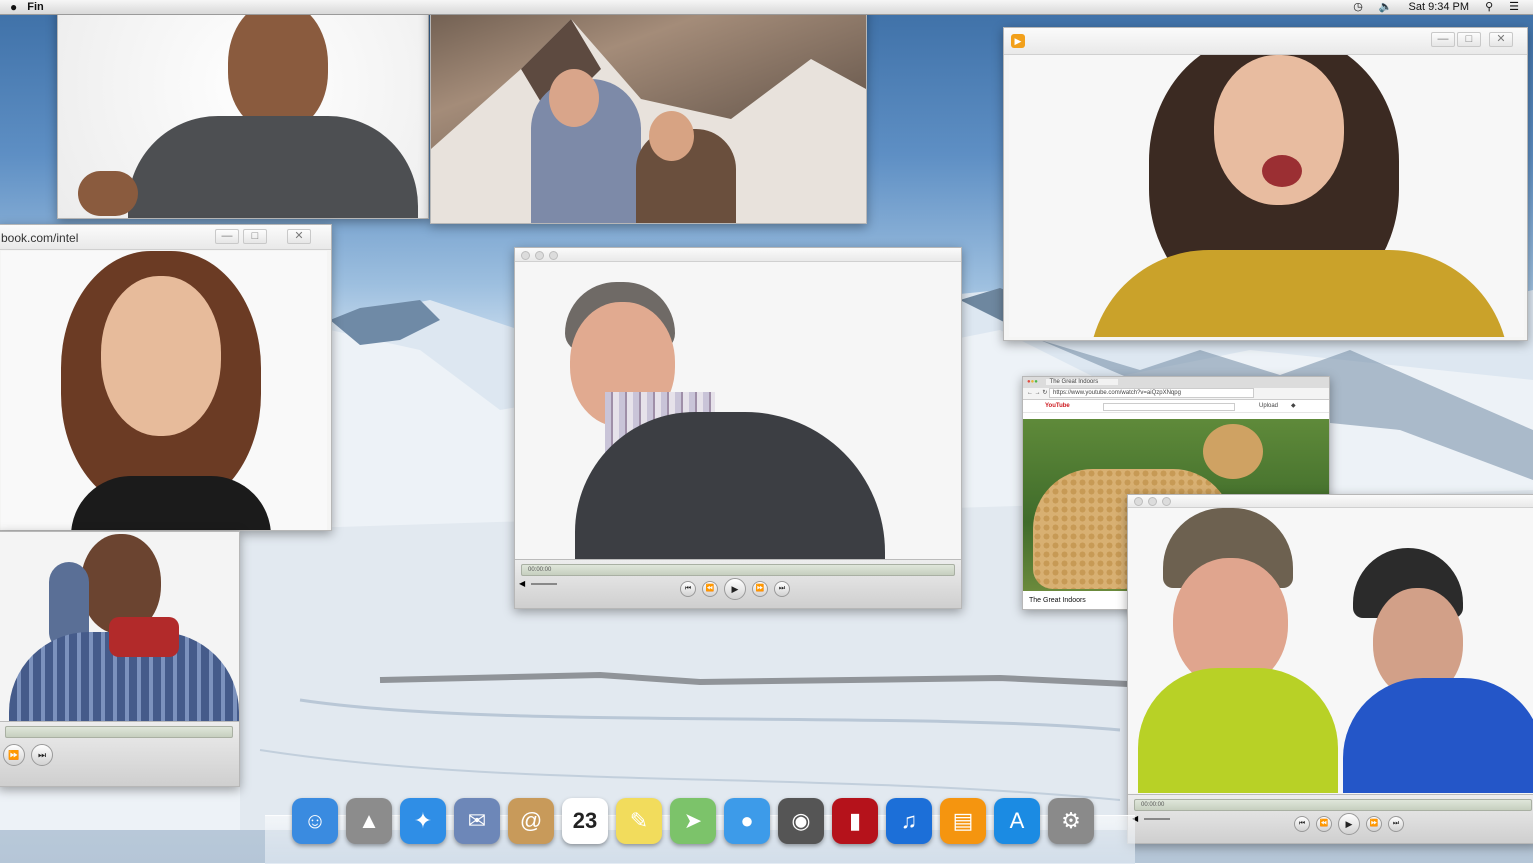 This screenshot has height=864, width=1533. I want to click on photo-man-cardigan, so click(738, 411).